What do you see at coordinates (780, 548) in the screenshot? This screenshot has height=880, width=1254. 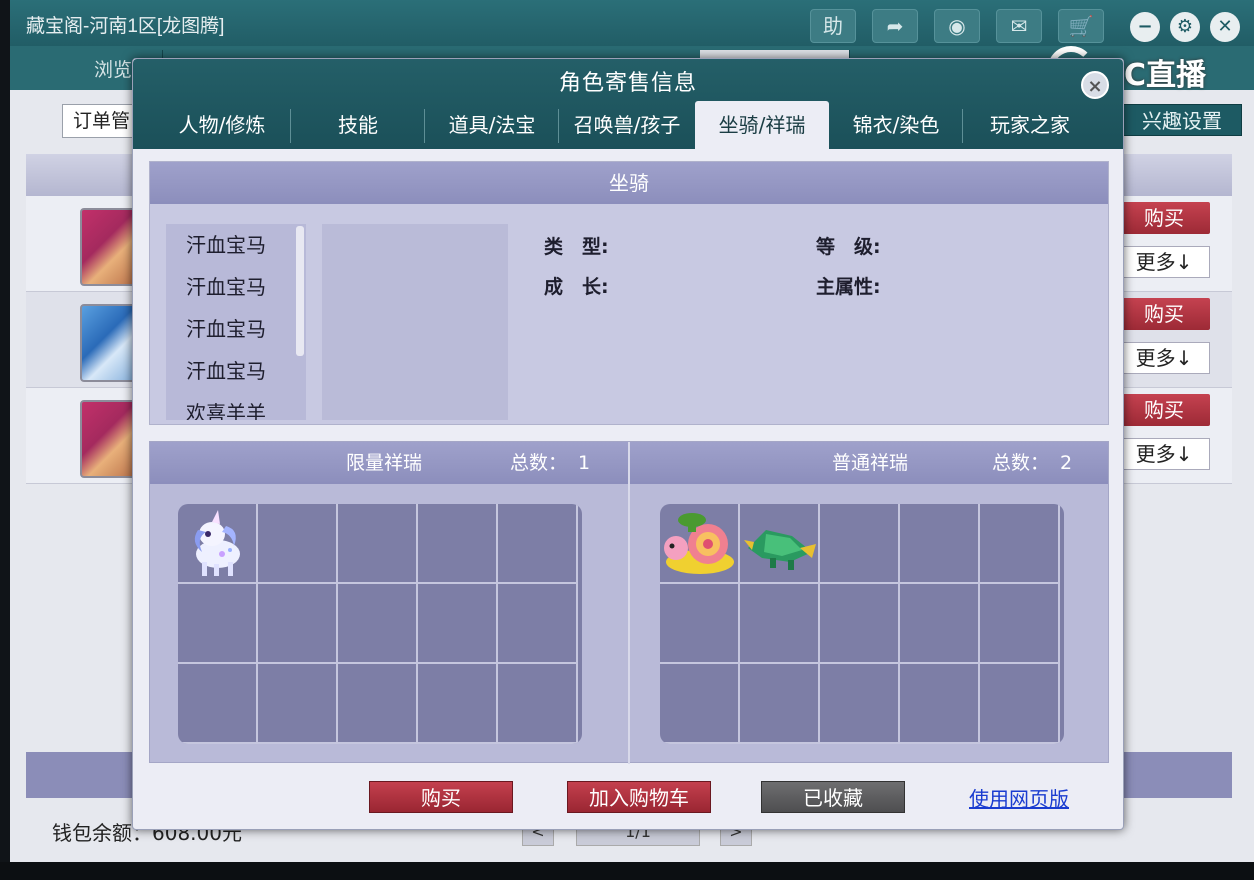 I see `turtle-pet-icon` at bounding box center [780, 548].